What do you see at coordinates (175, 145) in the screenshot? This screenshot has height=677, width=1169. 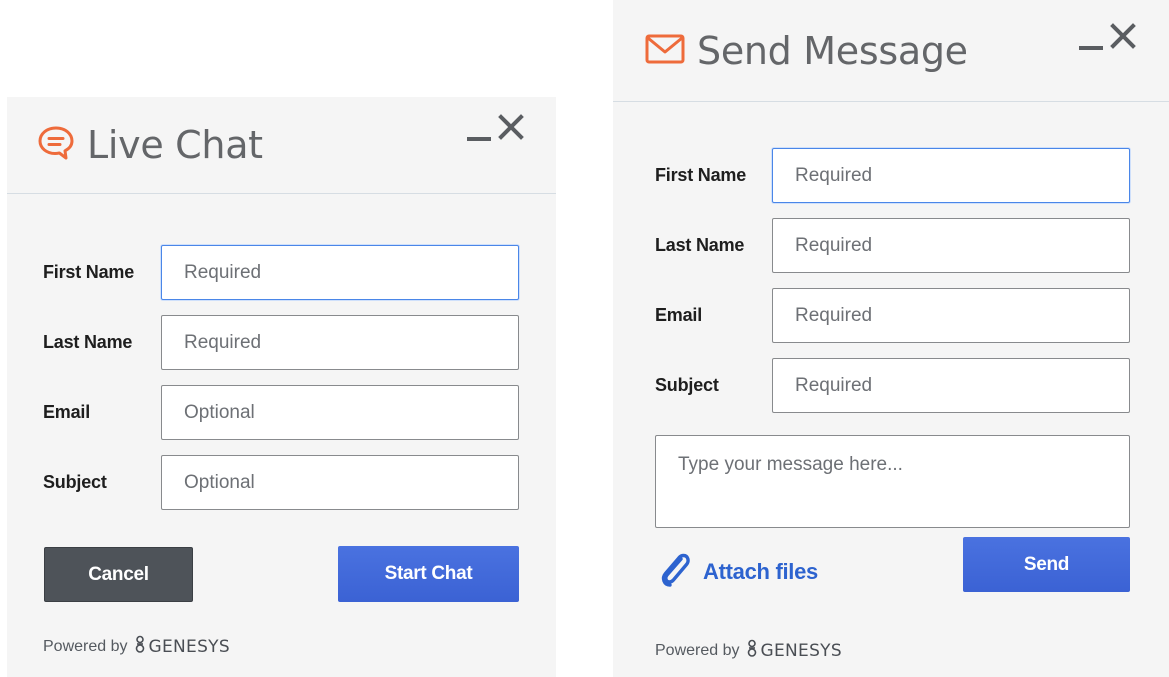 I see `live-chat-title: Live Chat` at bounding box center [175, 145].